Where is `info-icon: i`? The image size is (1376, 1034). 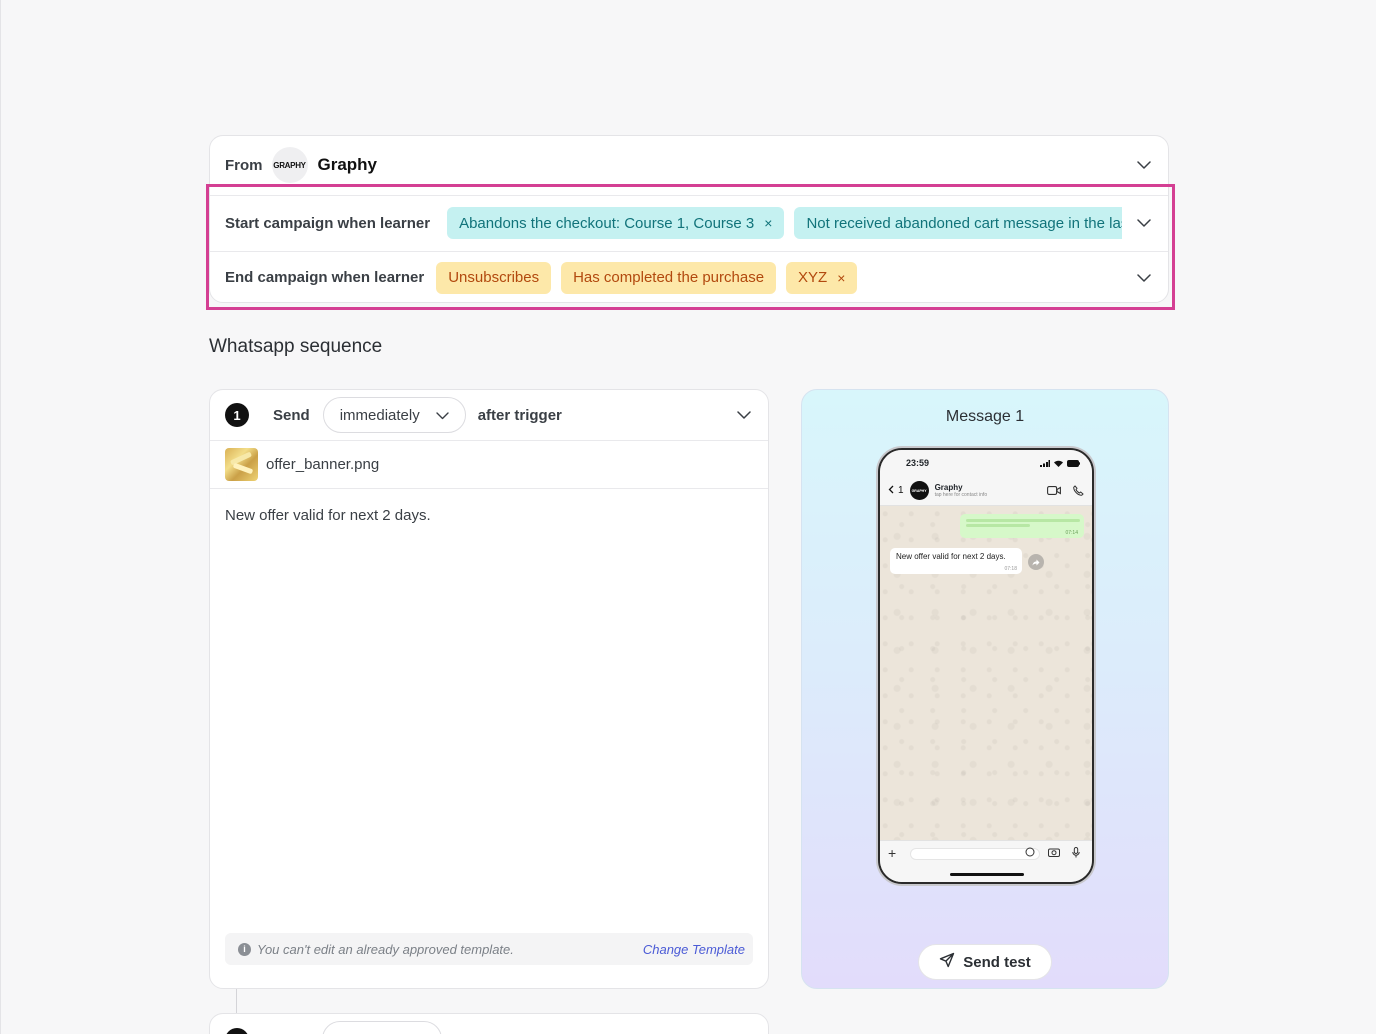 info-icon: i is located at coordinates (244, 949).